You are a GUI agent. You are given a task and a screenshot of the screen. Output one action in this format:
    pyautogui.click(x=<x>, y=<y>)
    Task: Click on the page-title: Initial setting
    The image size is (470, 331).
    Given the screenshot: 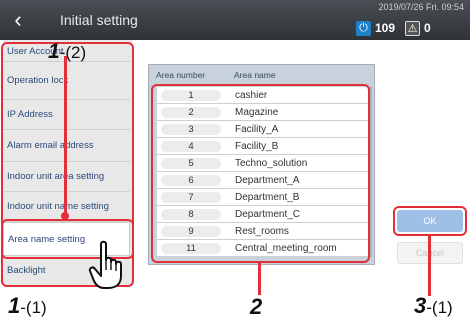 What is the action you would take?
    pyautogui.click(x=99, y=20)
    